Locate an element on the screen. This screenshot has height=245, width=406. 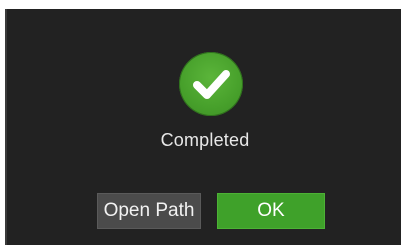
check-circle-icon is located at coordinates (211, 84).